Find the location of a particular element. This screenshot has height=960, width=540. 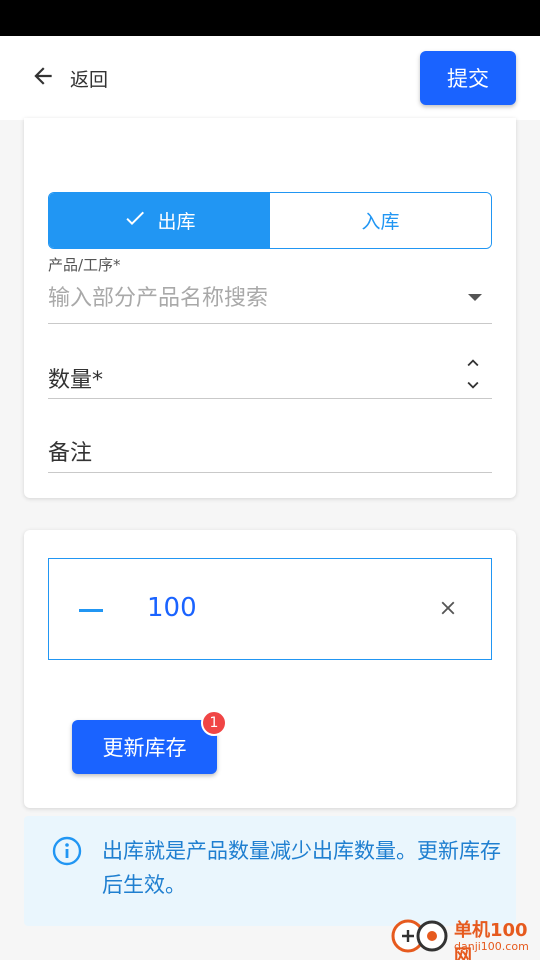

clear-button is located at coordinates (448, 608).